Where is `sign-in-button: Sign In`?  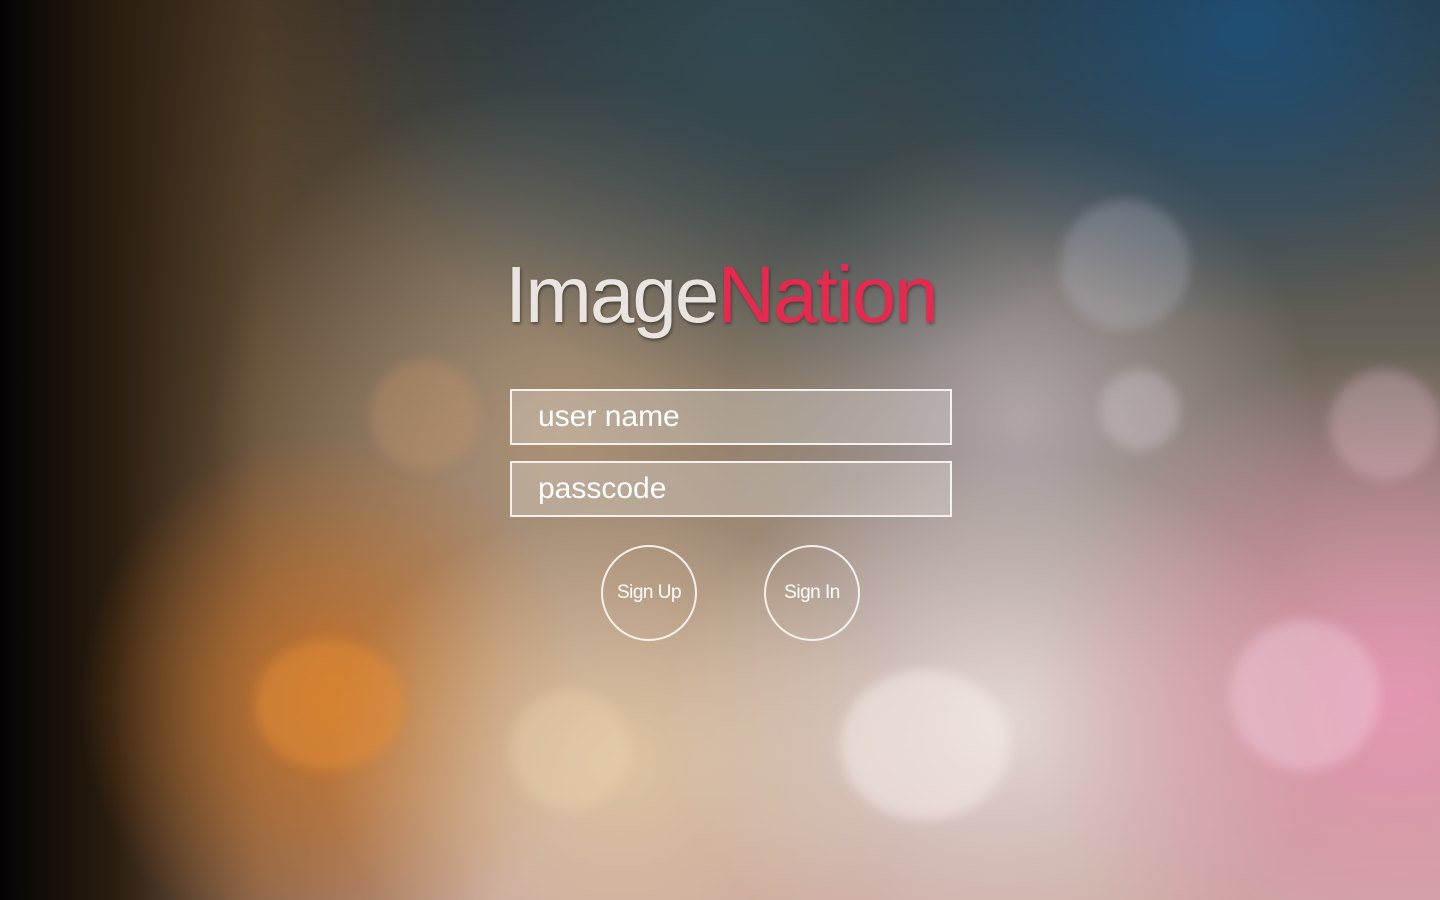 sign-in-button: Sign In is located at coordinates (812, 593).